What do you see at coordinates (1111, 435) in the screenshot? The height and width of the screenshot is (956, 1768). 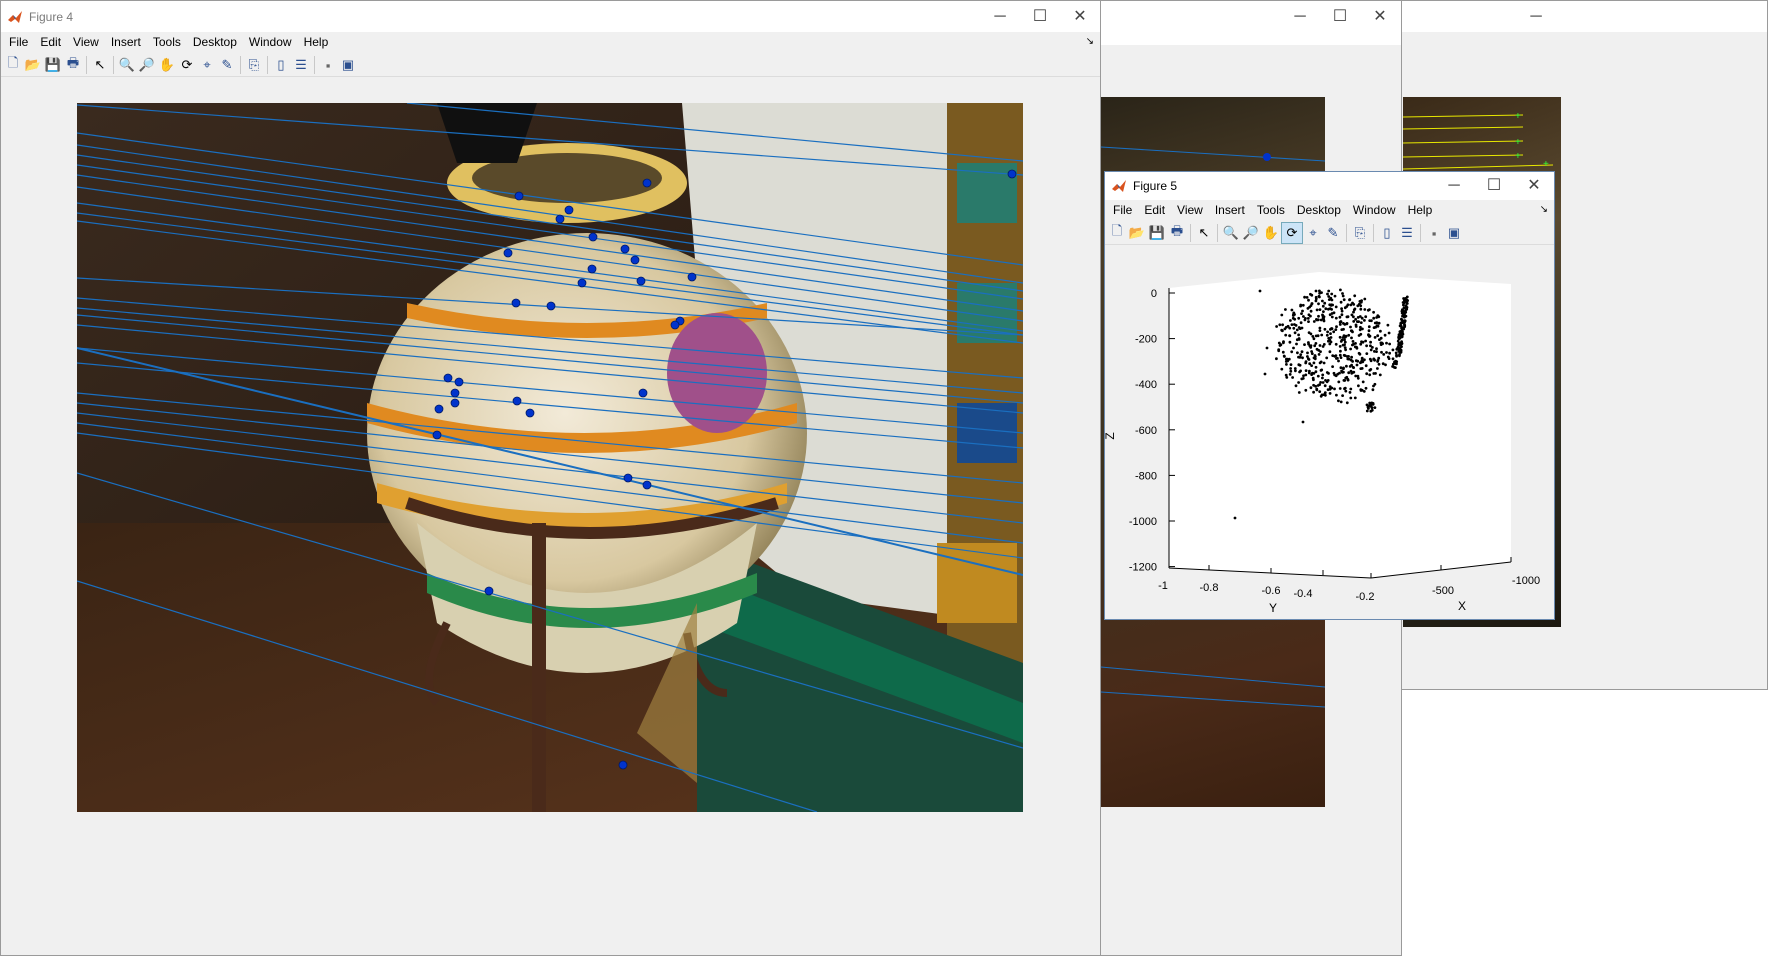 I see `z-axis-label: Z` at bounding box center [1111, 435].